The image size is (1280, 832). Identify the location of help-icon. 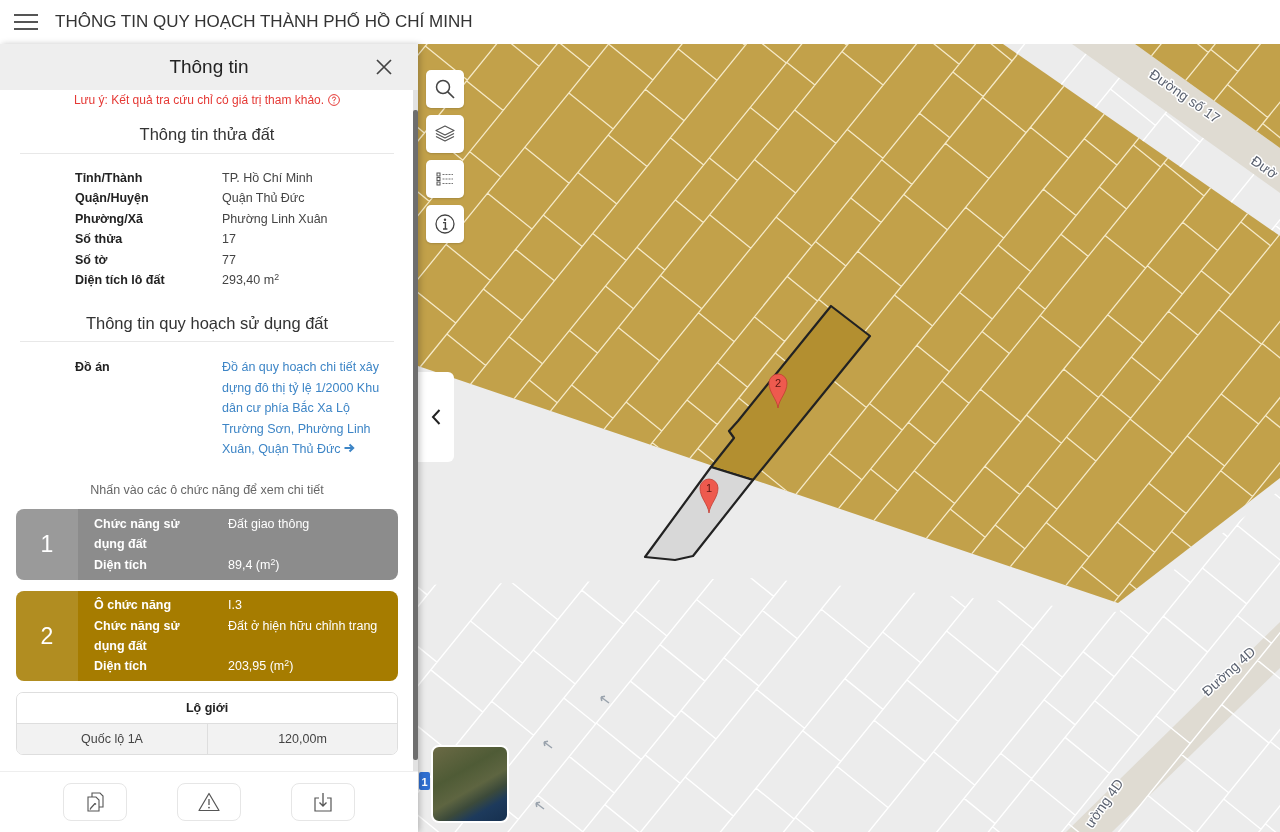
(334, 100).